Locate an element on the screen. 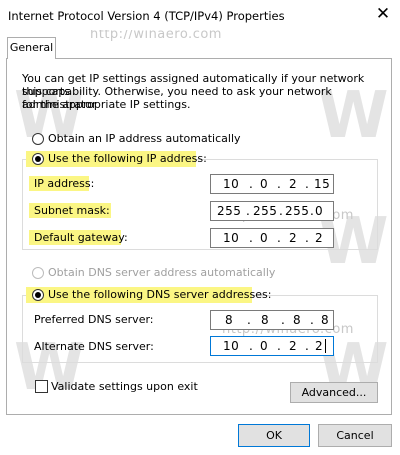 This screenshot has height=455, width=400. subnet-mask-label: Subnet mask: is located at coordinates (72, 210).